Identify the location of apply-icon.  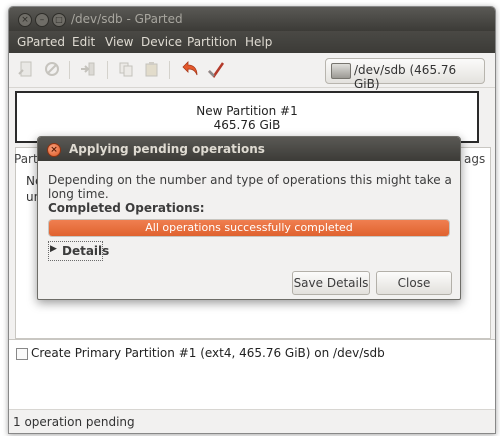
(216, 70).